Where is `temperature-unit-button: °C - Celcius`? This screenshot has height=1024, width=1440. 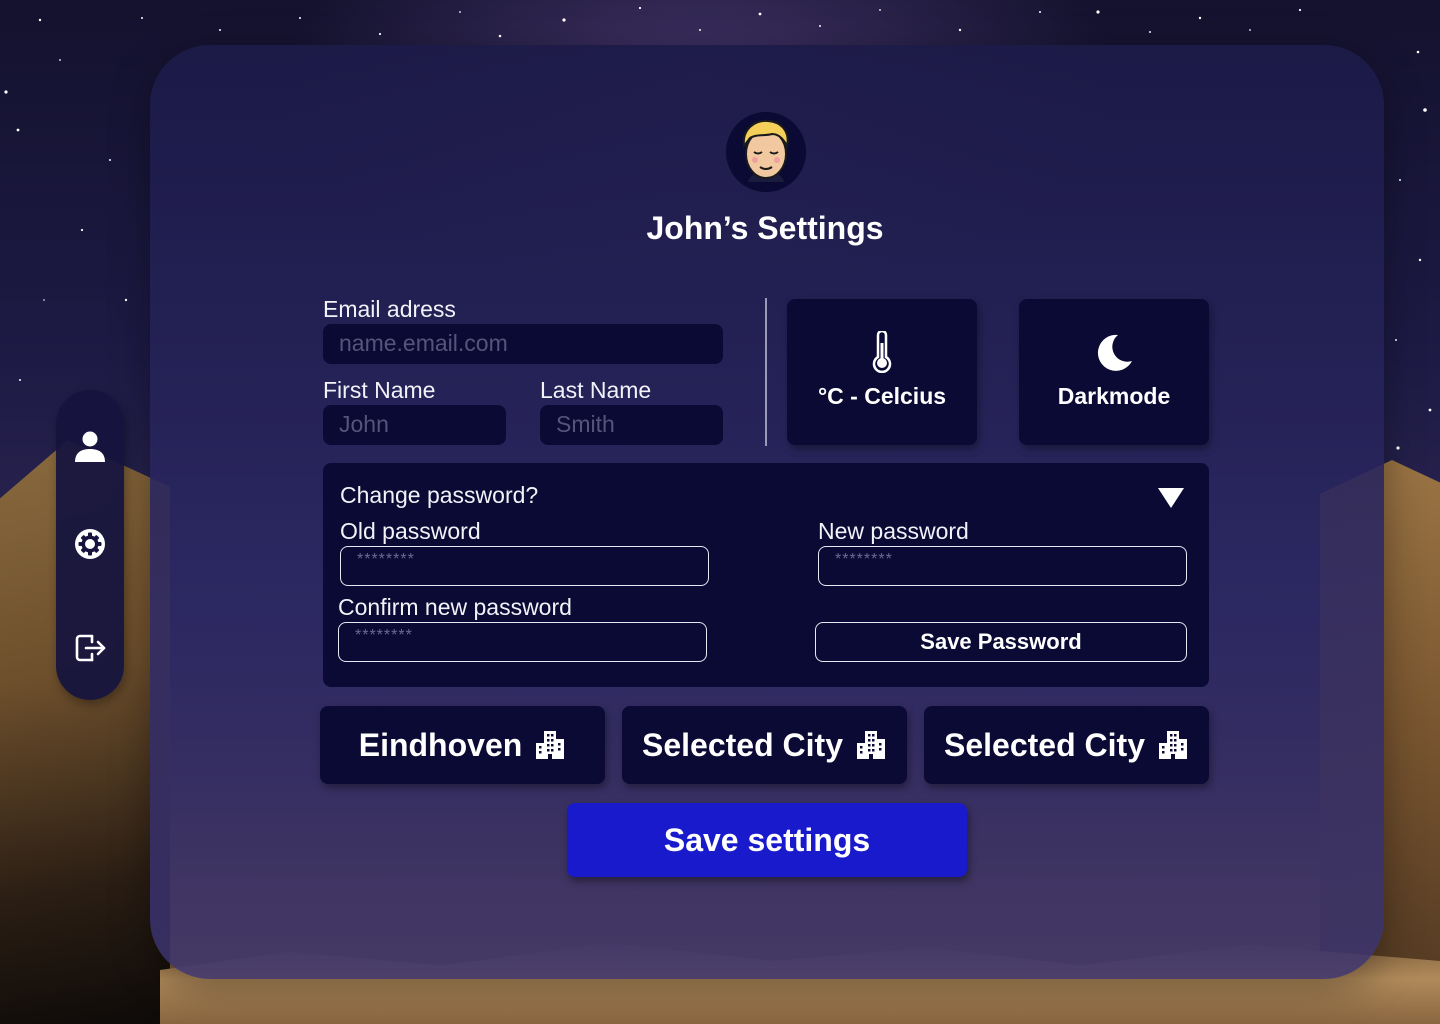
temperature-unit-button: °C - Celcius is located at coordinates (882, 372).